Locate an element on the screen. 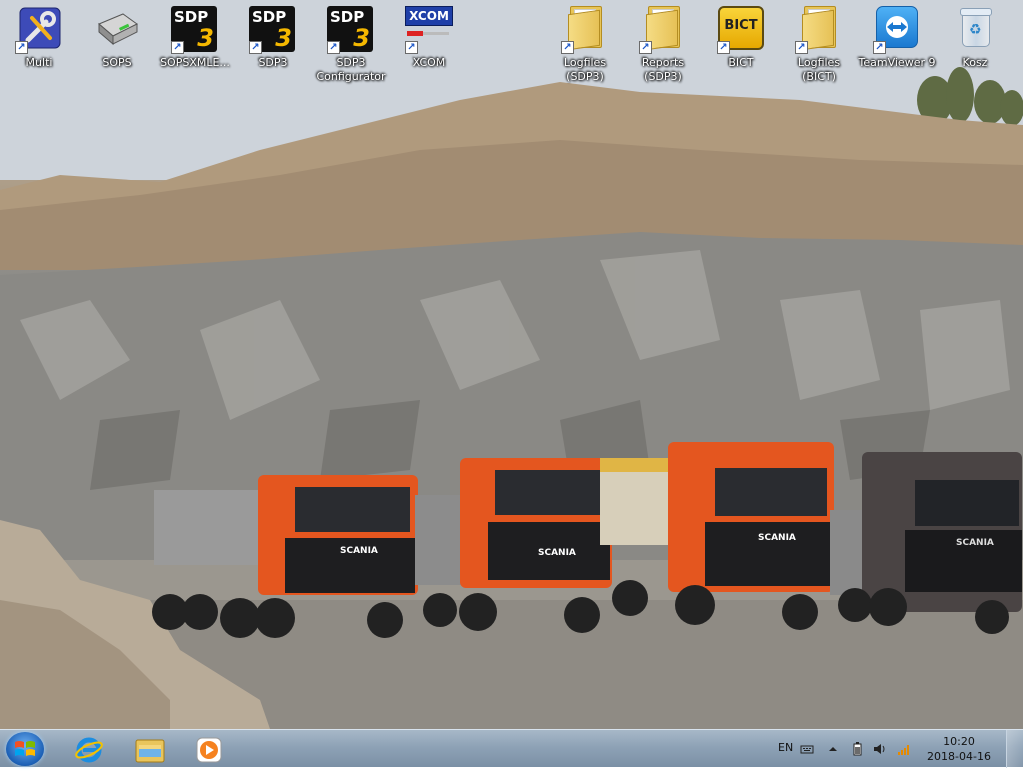 Image resolution: width=1023 pixels, height=779 pixels. truck-1-brand: SCANIA is located at coordinates (359, 551).